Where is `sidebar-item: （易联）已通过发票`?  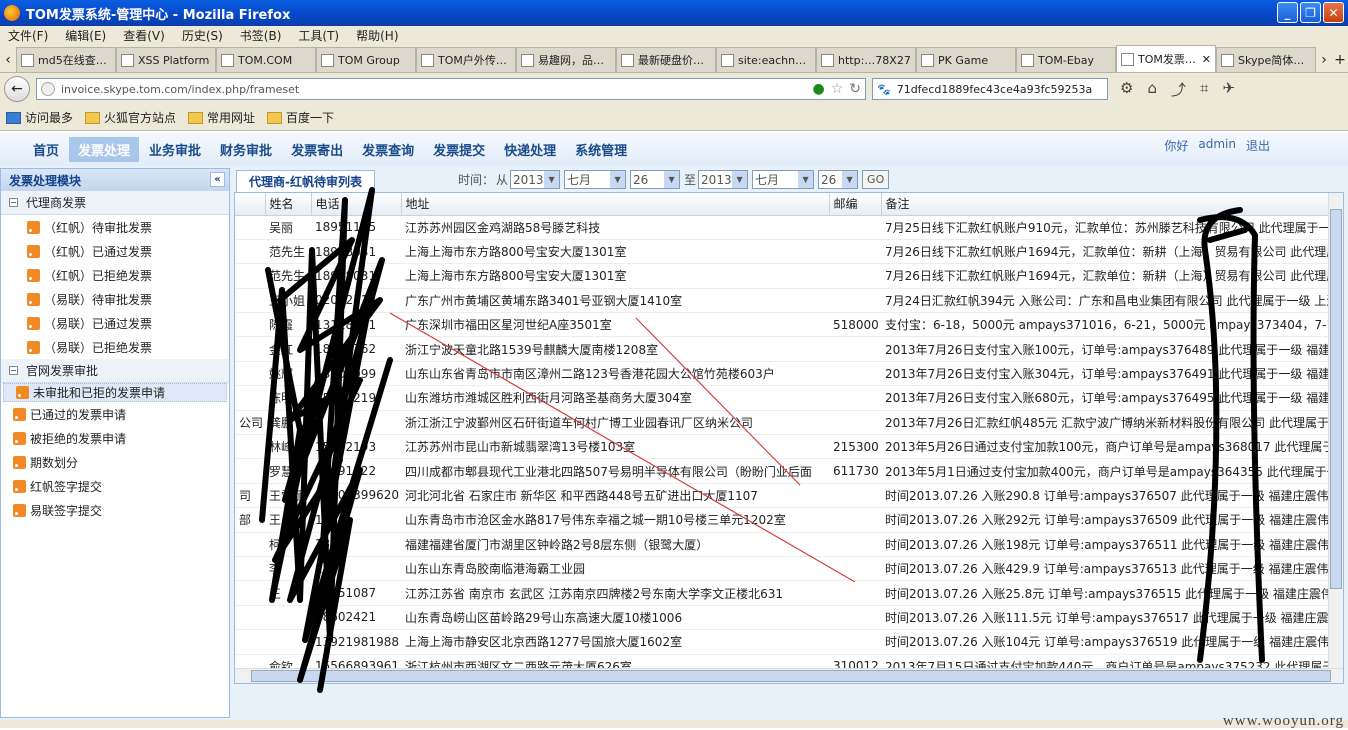
sidebar-item: （易联）已通过发票 is located at coordinates (115, 323).